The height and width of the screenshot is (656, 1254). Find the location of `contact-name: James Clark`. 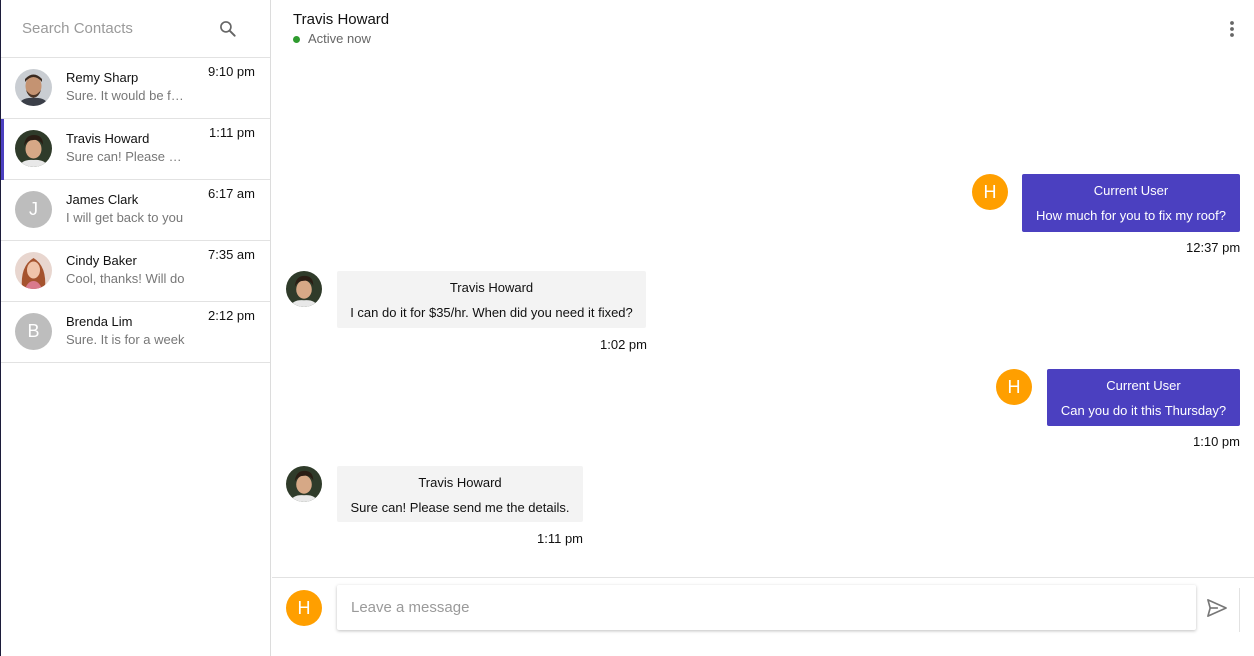

contact-name: James Clark is located at coordinates (102, 199).